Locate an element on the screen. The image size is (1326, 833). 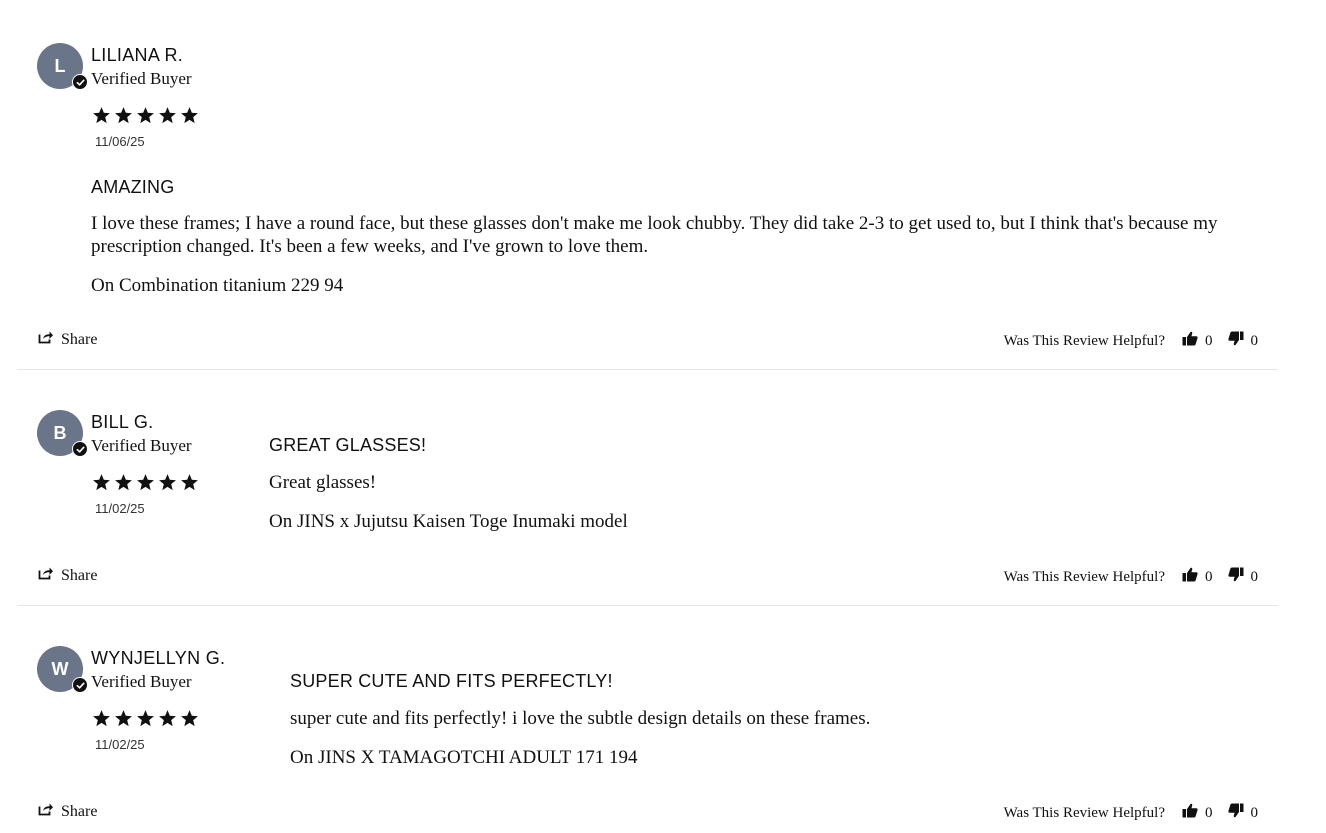
review-product: On JINS X TAMAGOTCHI ADULT 171 194 is located at coordinates (464, 757).